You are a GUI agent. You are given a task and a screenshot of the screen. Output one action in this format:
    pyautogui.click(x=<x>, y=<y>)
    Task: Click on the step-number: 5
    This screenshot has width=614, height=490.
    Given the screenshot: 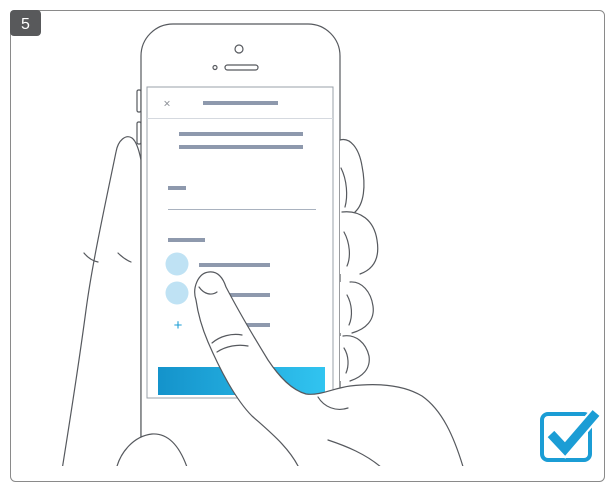 What is the action you would take?
    pyautogui.click(x=25, y=24)
    